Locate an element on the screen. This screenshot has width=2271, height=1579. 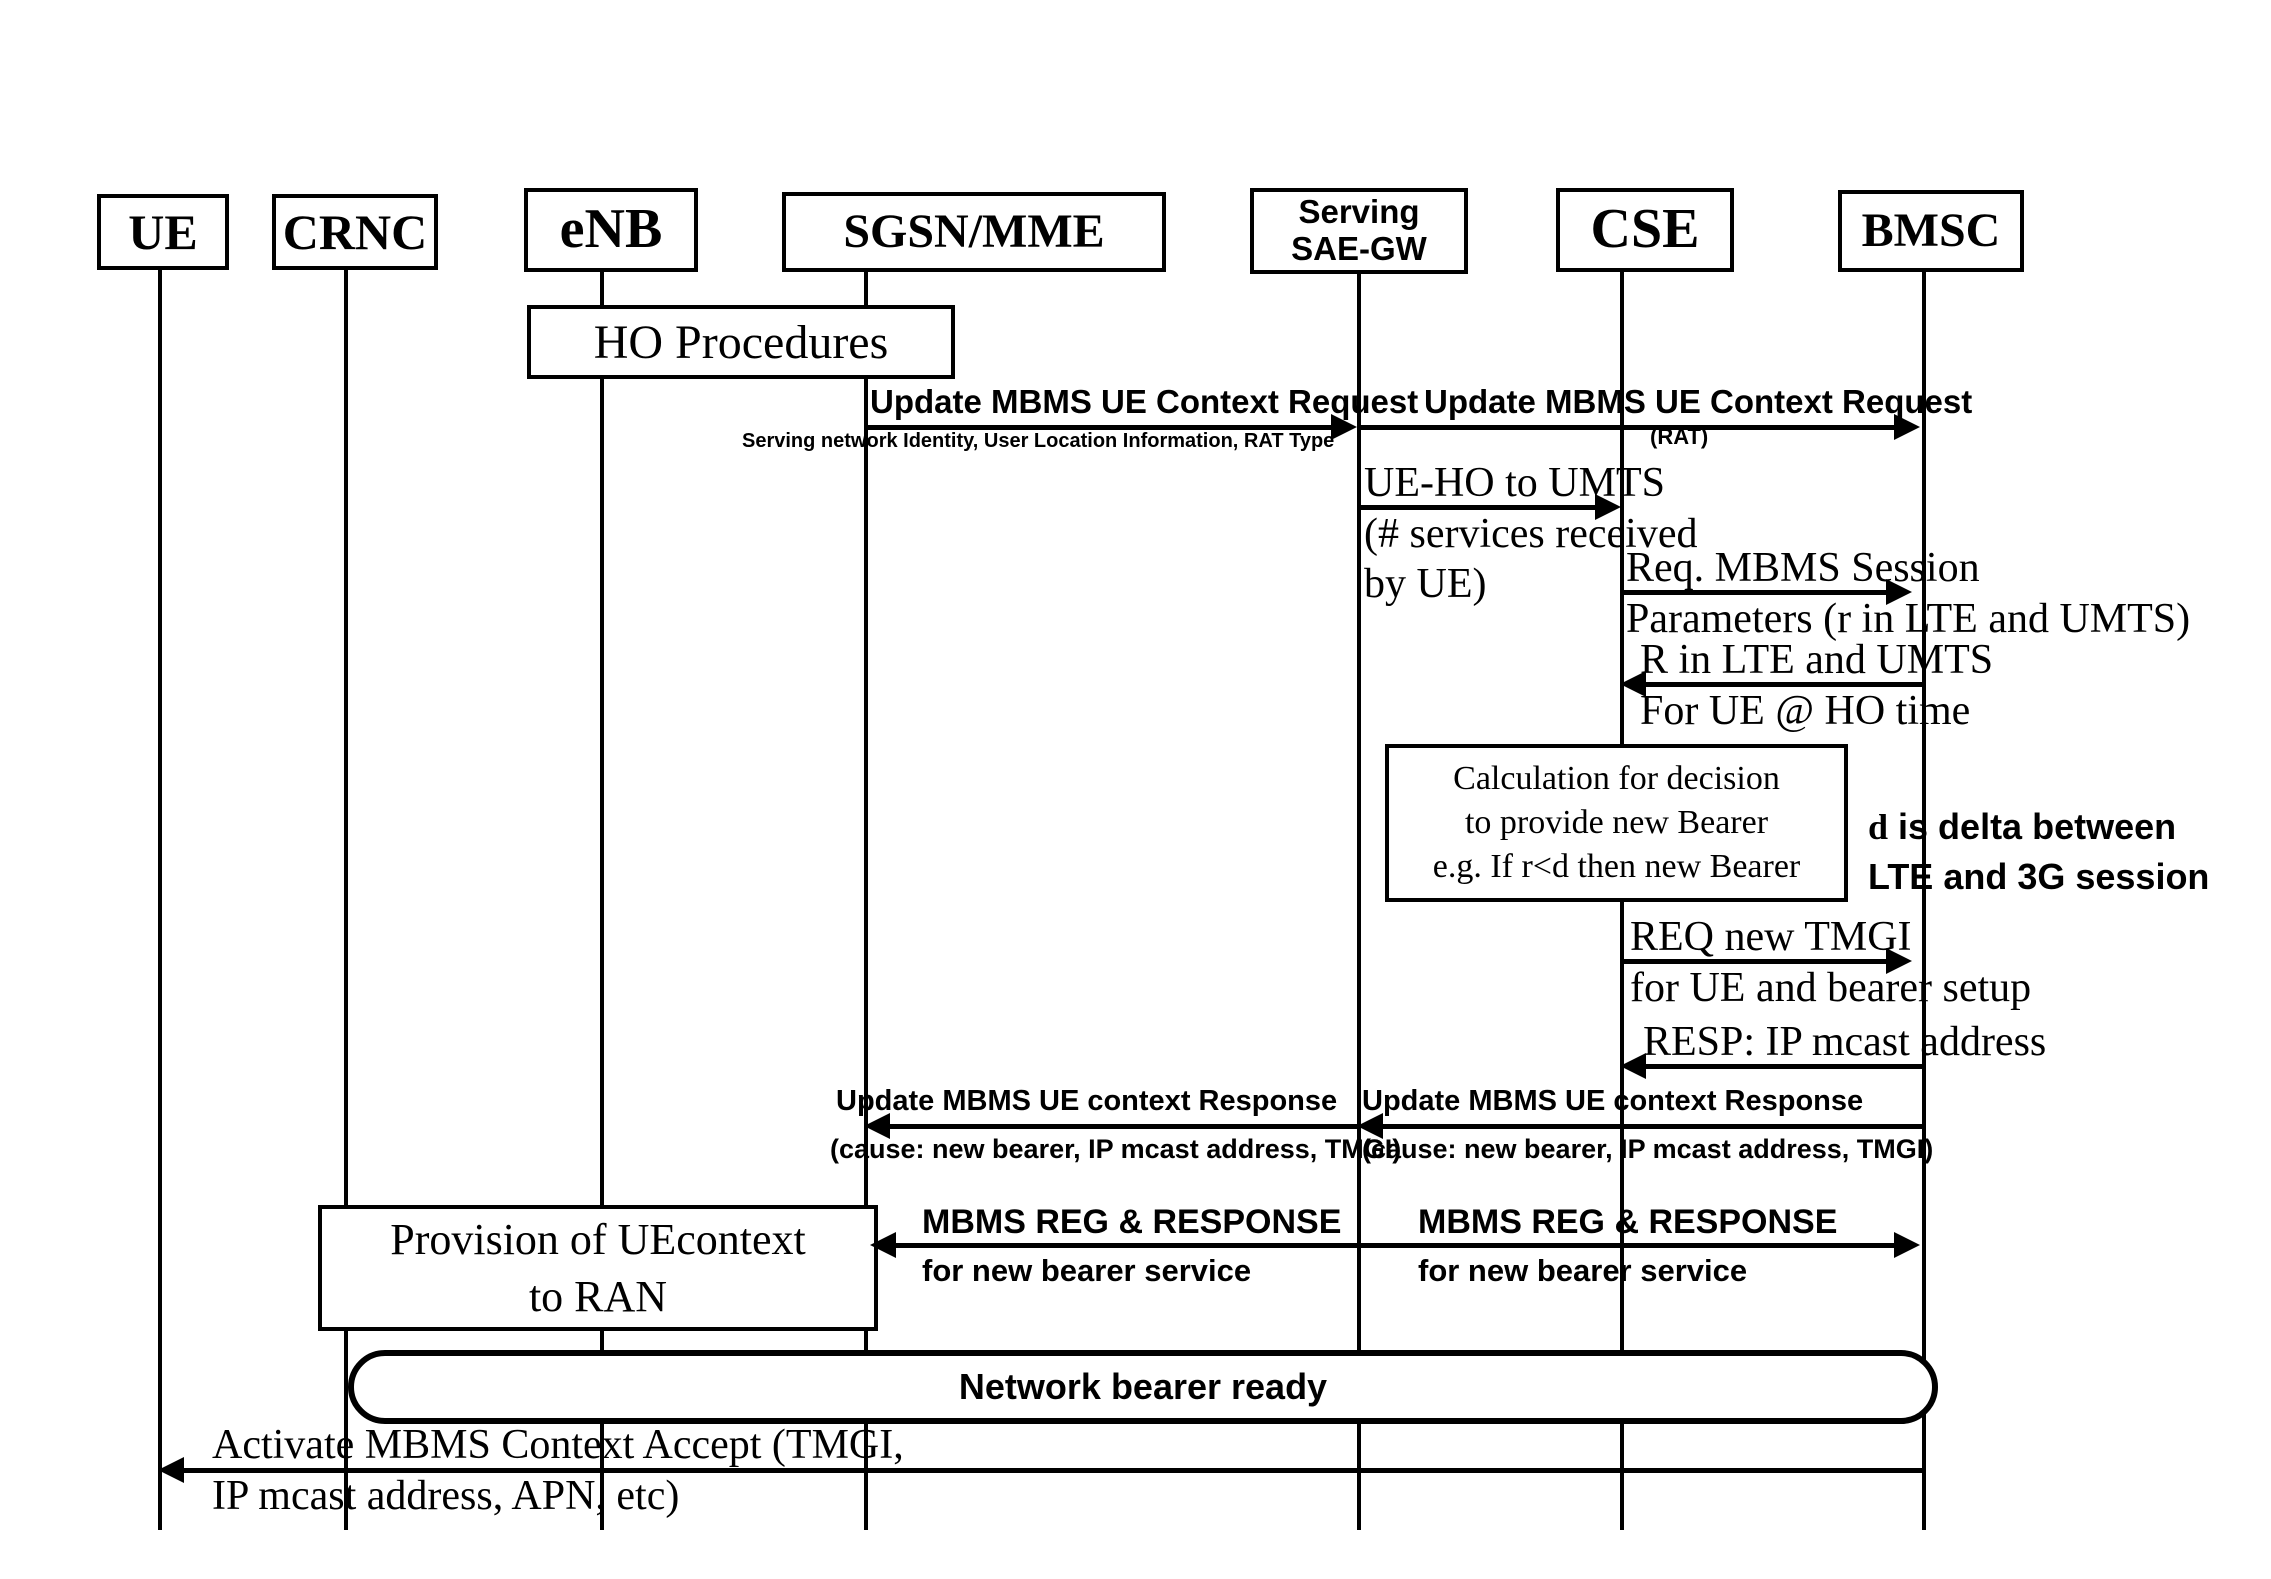
actor-box-enb: eNB is located at coordinates (611, 230).